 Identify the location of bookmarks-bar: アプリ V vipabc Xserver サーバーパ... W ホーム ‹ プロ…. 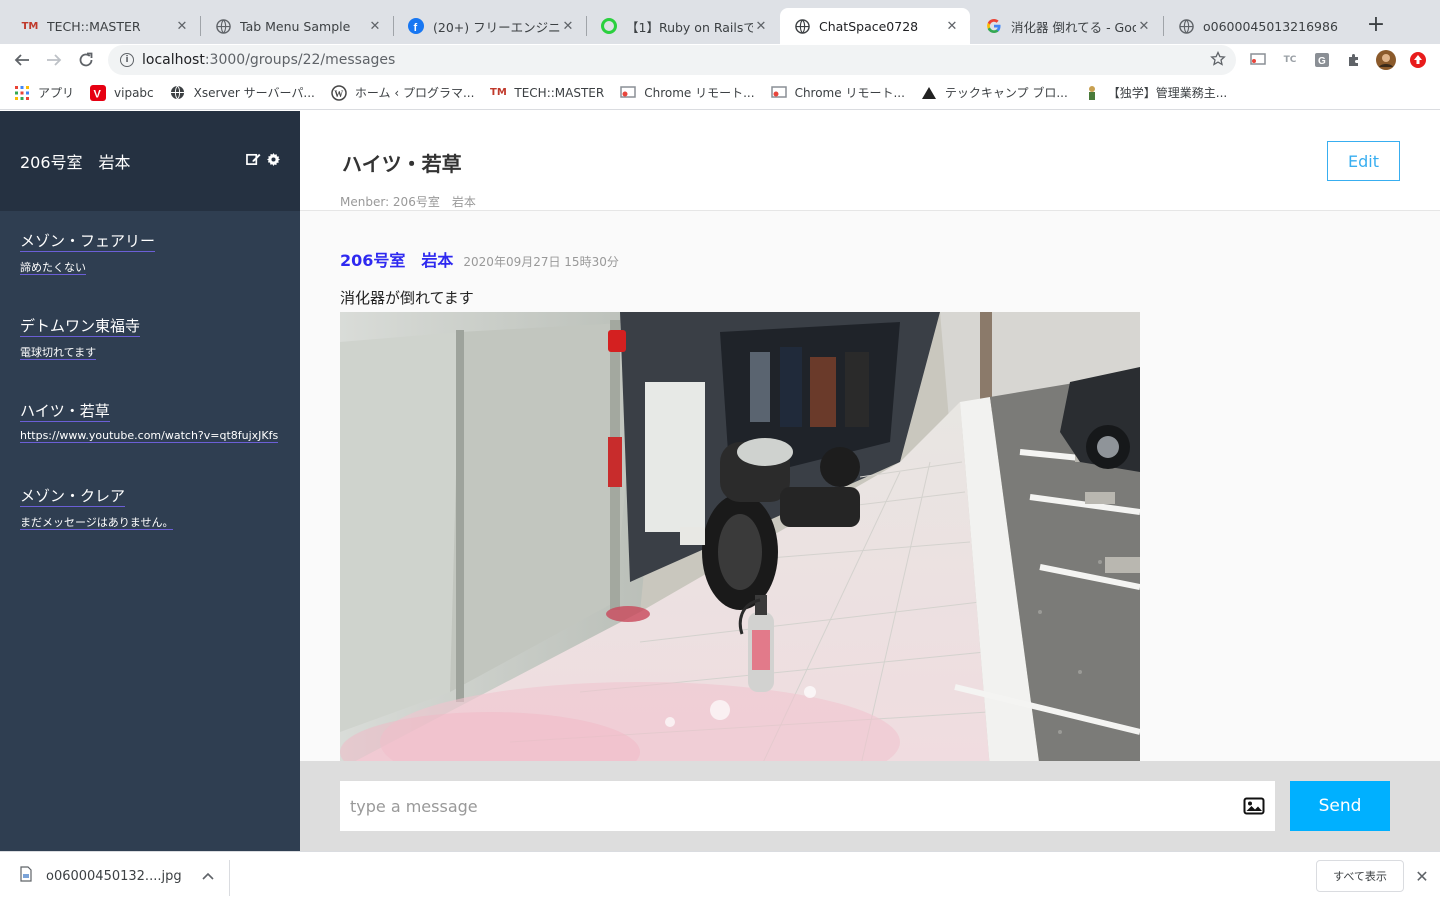
(720, 93).